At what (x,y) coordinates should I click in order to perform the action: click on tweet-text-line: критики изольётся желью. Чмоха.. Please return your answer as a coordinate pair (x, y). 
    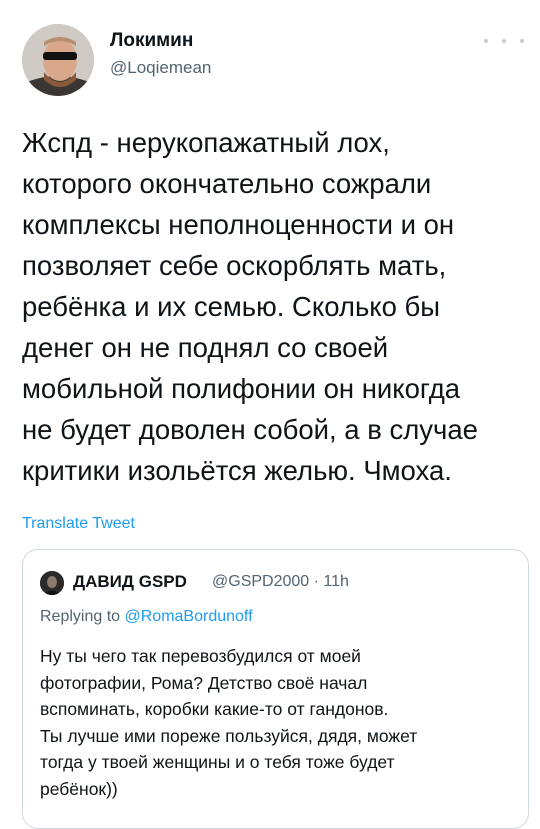
    Looking at the image, I should click on (237, 470).